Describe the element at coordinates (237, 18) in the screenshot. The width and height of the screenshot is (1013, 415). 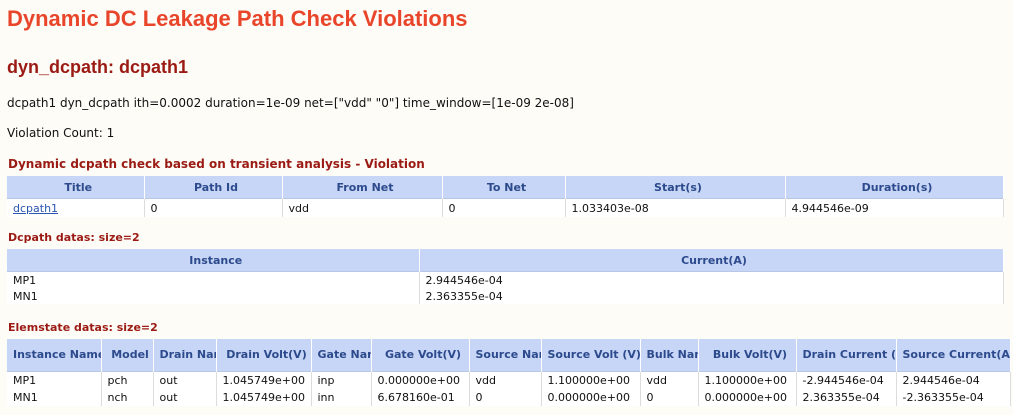
I see `page-title: Dynamic DC Leakage Path Check Violations` at that location.